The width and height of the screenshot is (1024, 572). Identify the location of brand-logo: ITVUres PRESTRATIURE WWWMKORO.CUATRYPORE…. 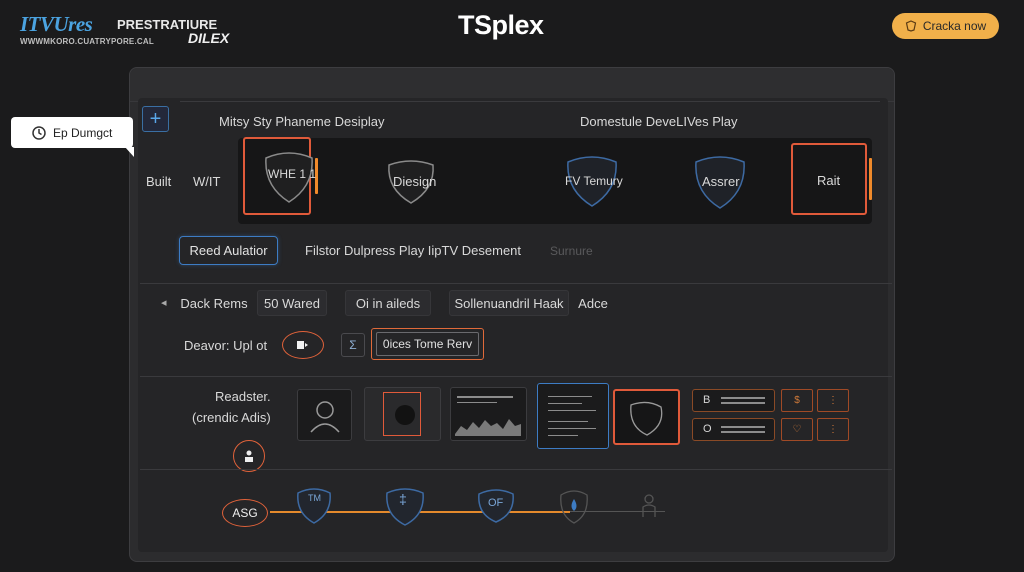
(125, 30).